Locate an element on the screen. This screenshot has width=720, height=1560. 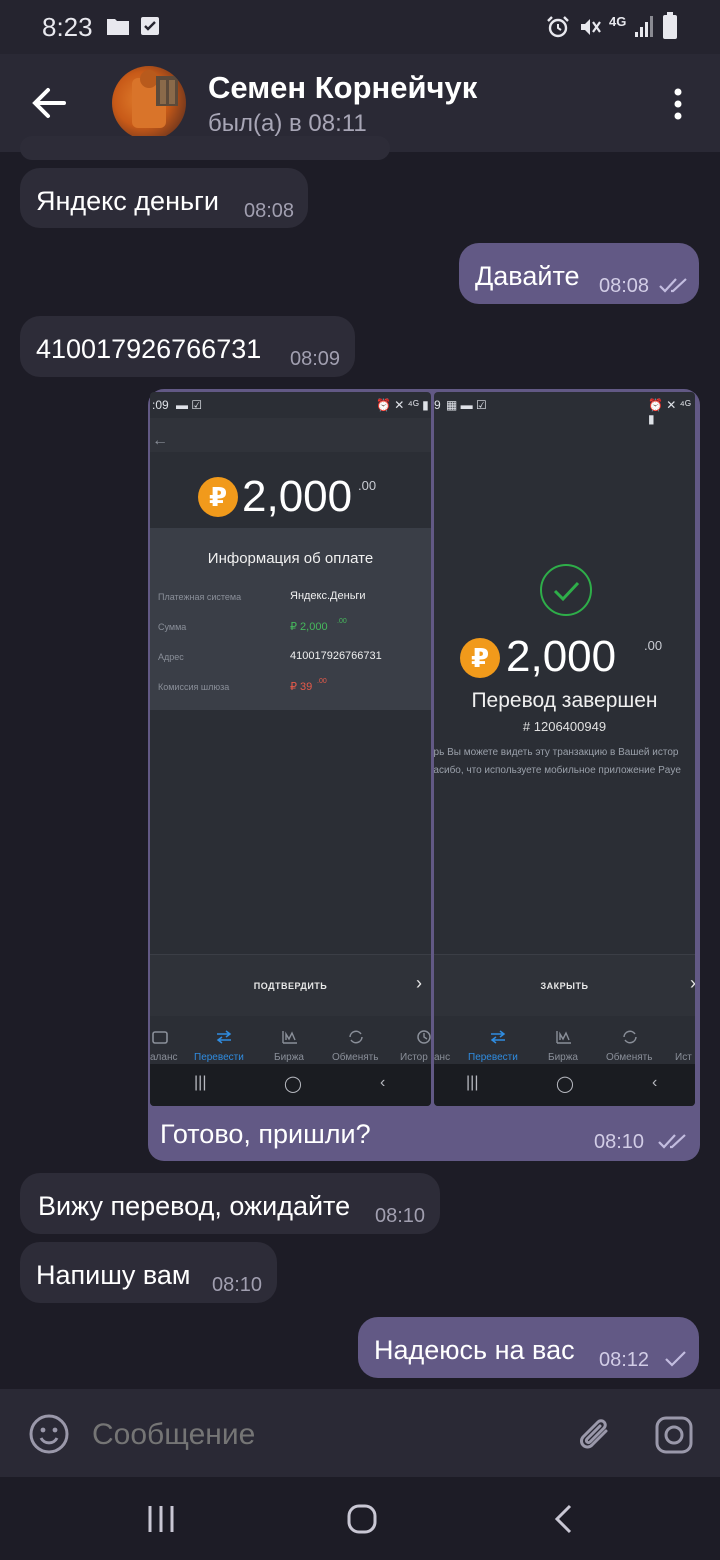
message-input-bar is located at coordinates (360, 1433).